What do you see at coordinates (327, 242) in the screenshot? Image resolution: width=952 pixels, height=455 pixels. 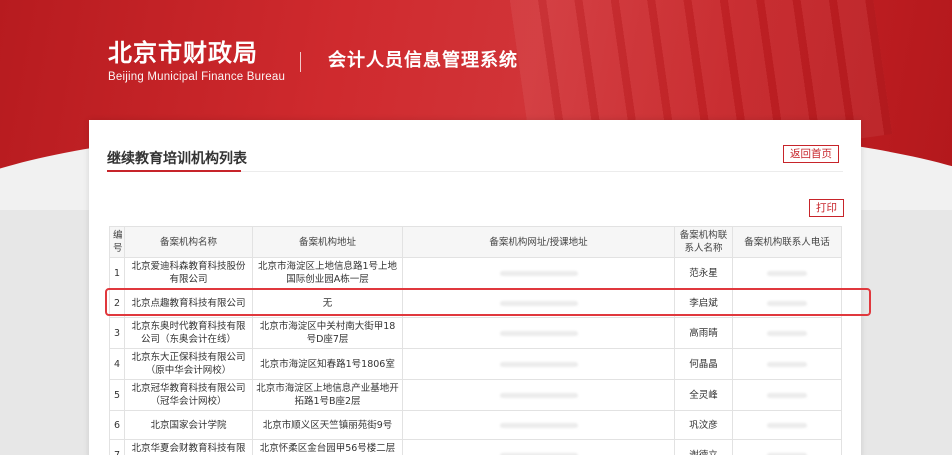 I see `column-header-address: 备案机构地址` at bounding box center [327, 242].